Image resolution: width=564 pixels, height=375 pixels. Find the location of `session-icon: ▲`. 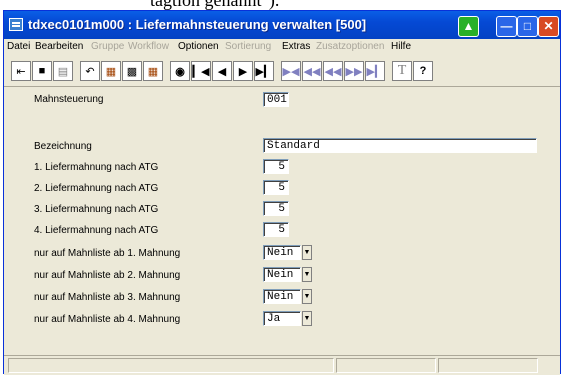

session-icon: ▲ is located at coordinates (468, 26).